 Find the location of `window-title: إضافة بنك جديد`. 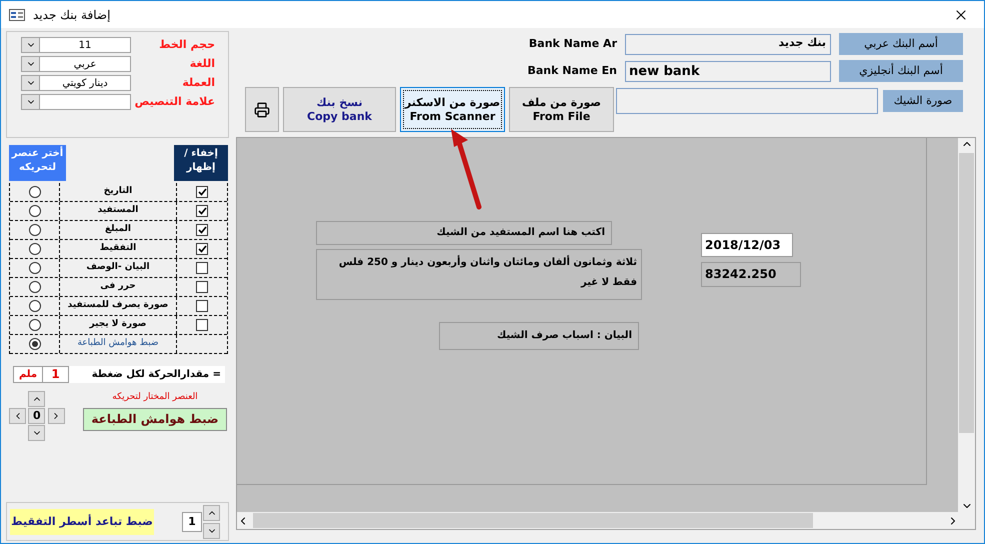

window-title: إضافة بنك جديد is located at coordinates (72, 15).